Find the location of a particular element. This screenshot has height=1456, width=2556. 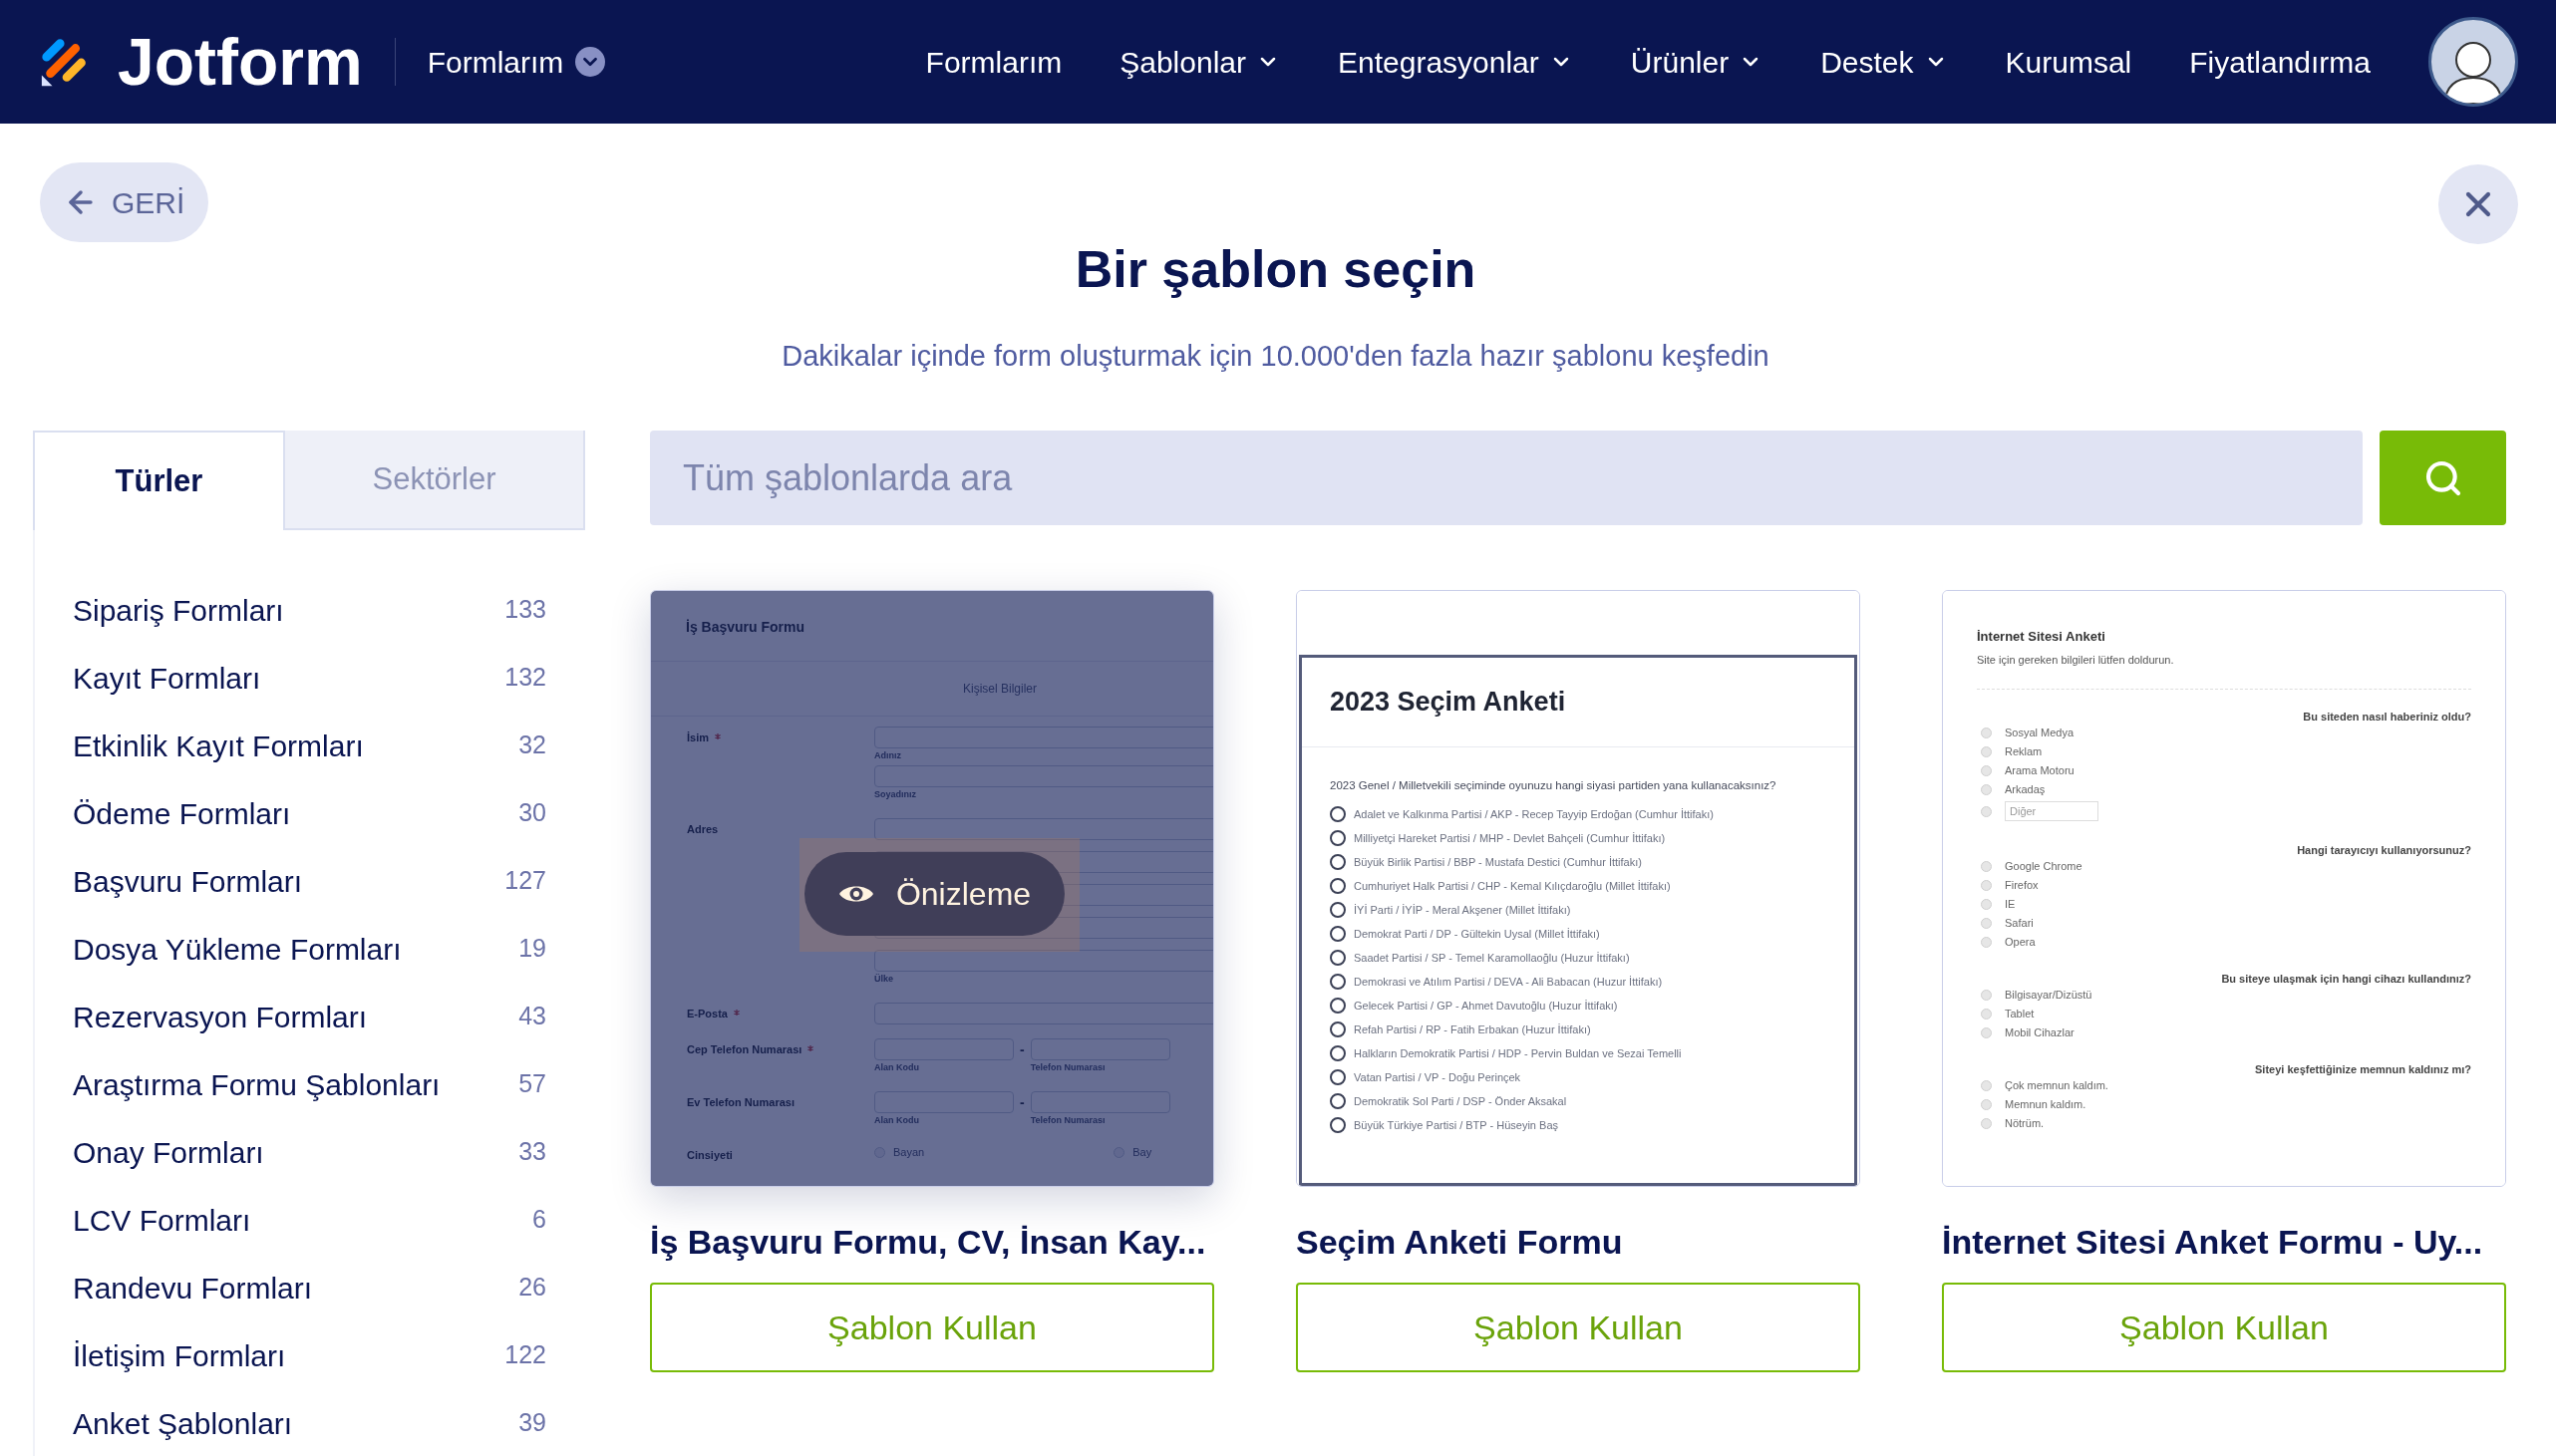

option-label: Bayan is located at coordinates (909, 1152).